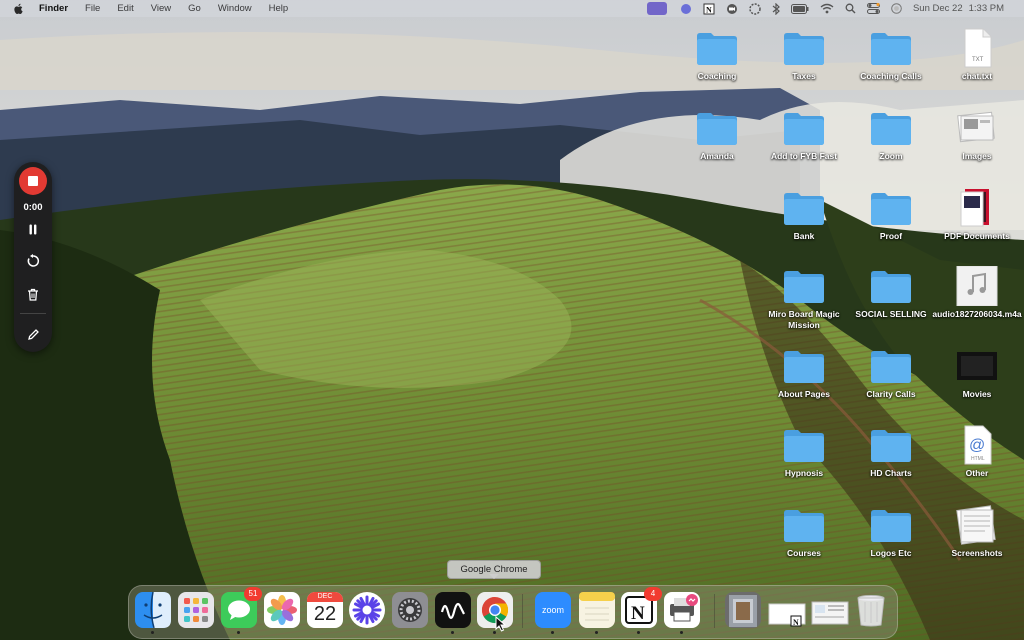 This screenshot has width=1024, height=640. Describe the element at coordinates (804, 532) in the screenshot. I see `desktop-item: Courses` at that location.